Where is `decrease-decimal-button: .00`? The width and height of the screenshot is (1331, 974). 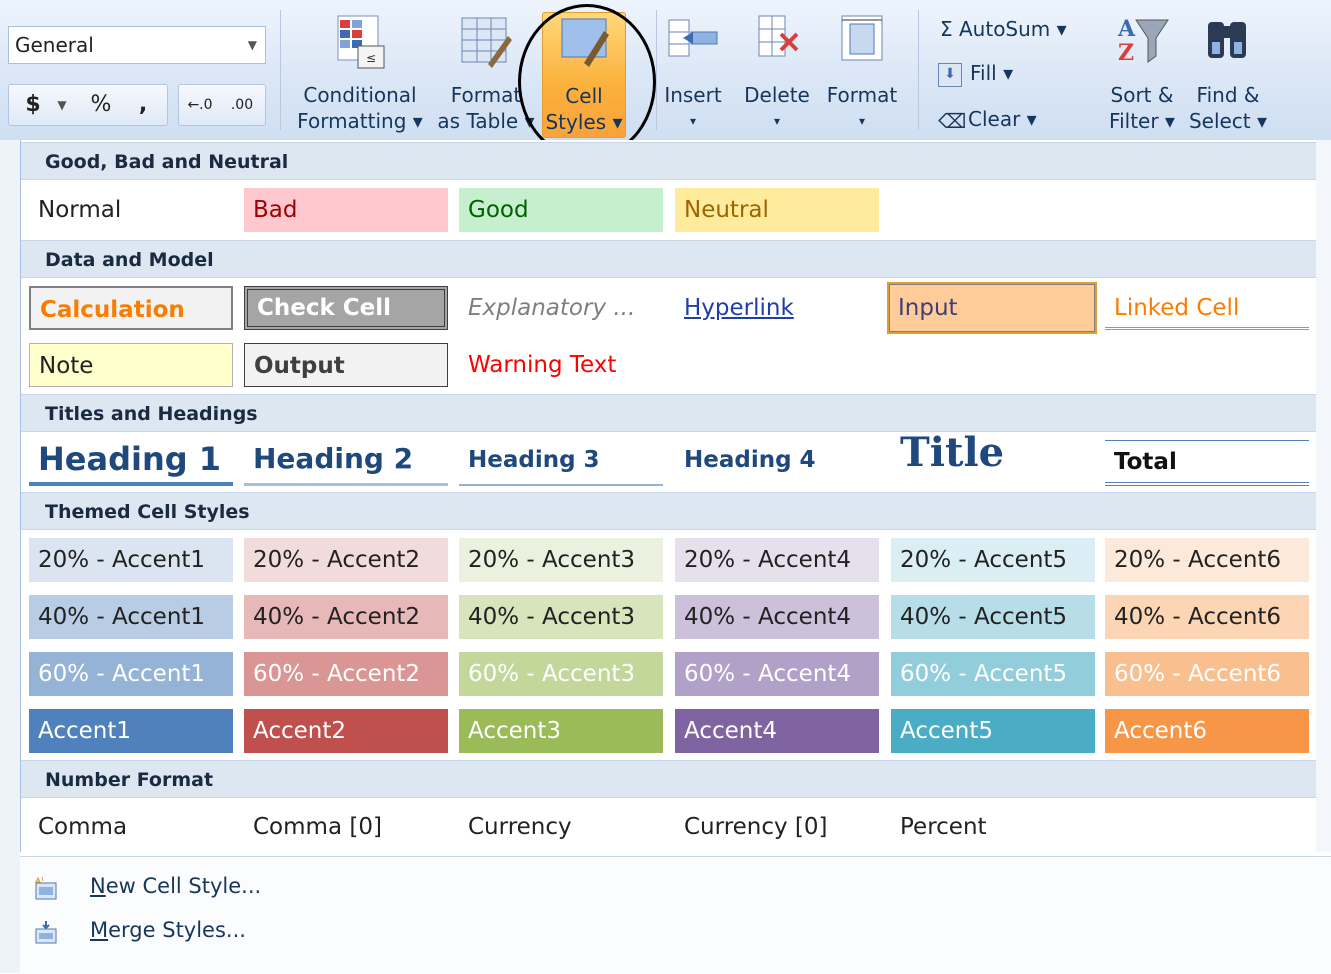
decrease-decimal-button: .00 is located at coordinates (242, 105).